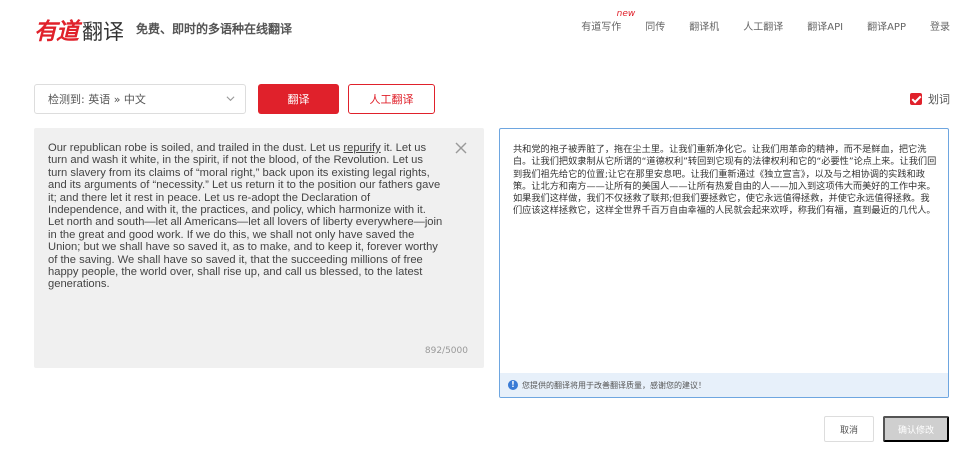 This screenshot has height=456, width=962. I want to click on nav-translate-app: 翻译APP, so click(886, 25).